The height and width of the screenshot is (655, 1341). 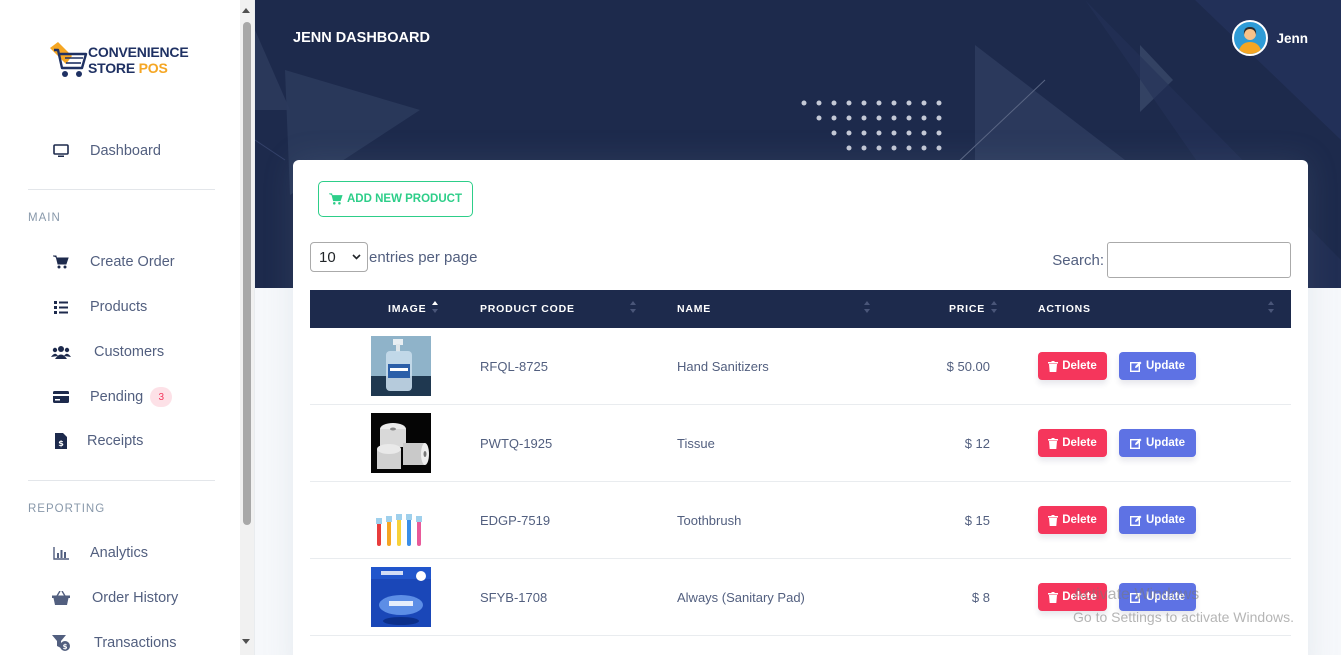 What do you see at coordinates (1270, 38) in the screenshot?
I see `user-menu: Jenn` at bounding box center [1270, 38].